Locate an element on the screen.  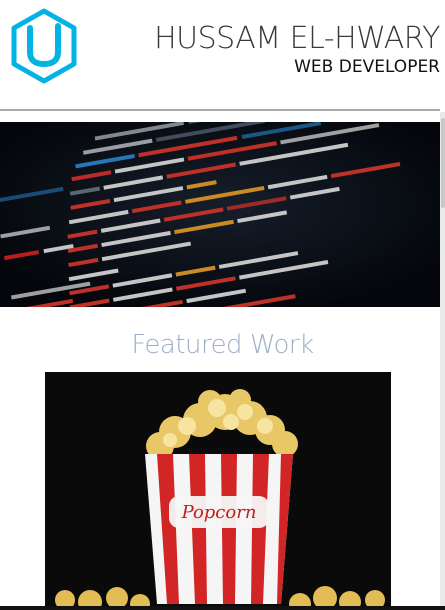
popcorn-label: Popcorn is located at coordinates (219, 512).